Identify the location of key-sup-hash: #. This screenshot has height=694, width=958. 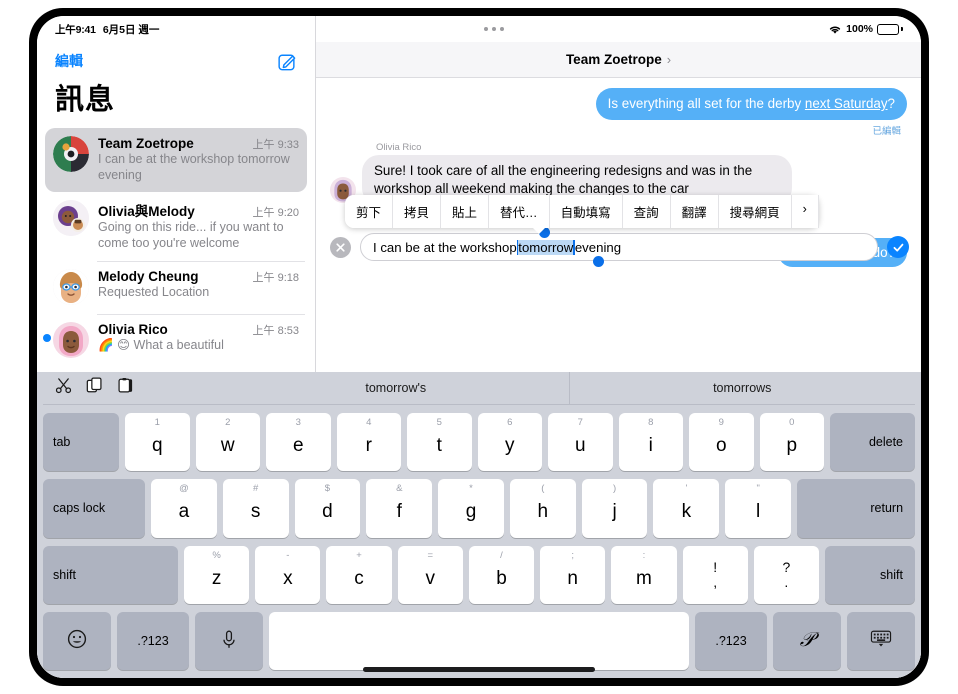
(256, 489).